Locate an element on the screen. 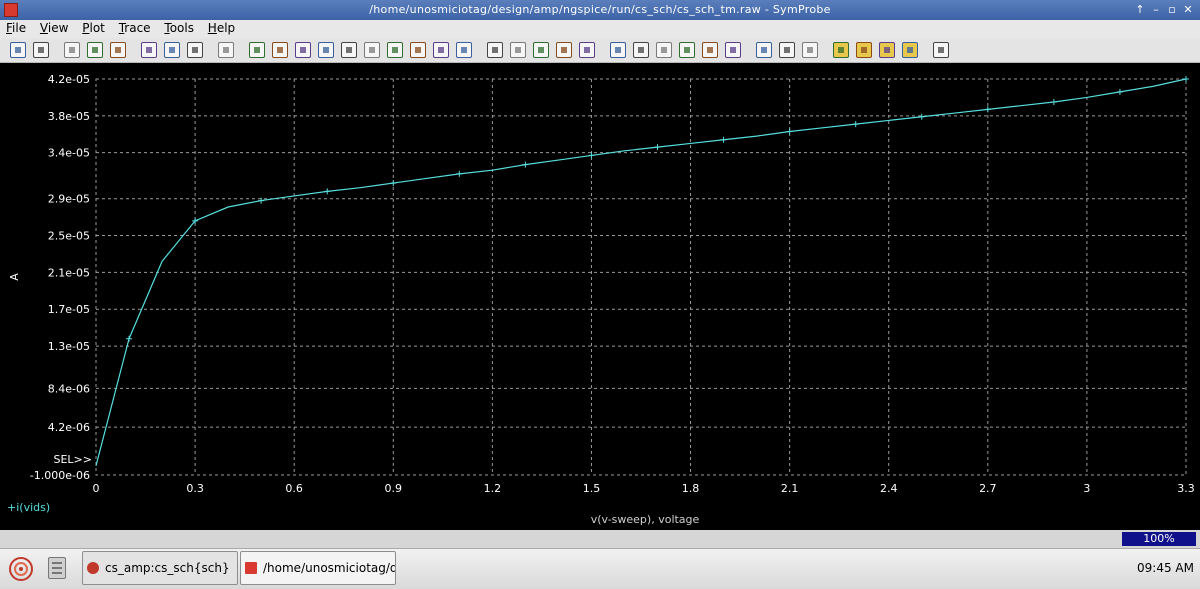  trace-icon is located at coordinates (495, 50).